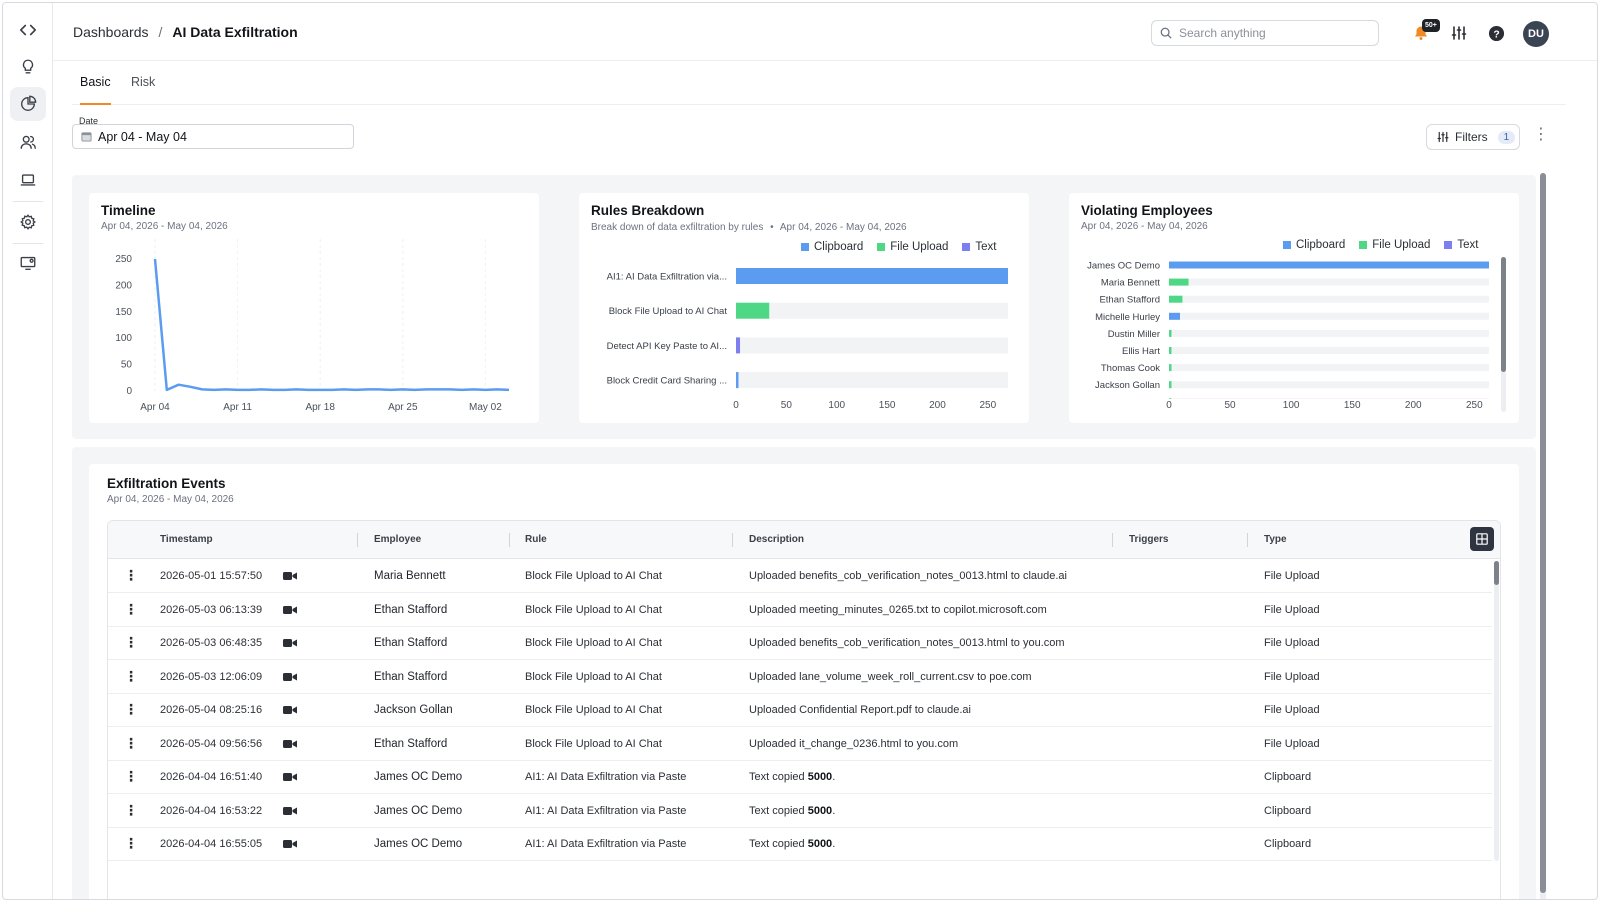  What do you see at coordinates (1148, 539) in the screenshot?
I see `column-header-triggers: Triggers` at bounding box center [1148, 539].